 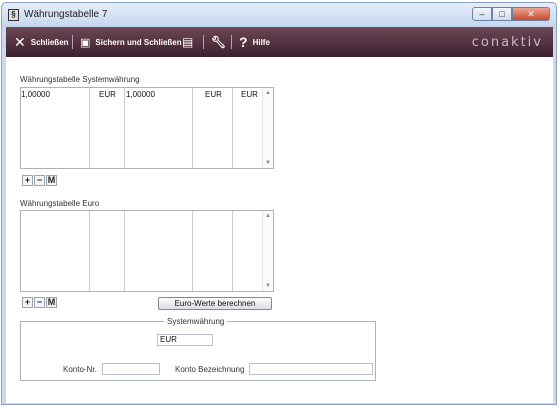 I want to click on system-table-row-buttons: + − M, so click(x=40, y=180).